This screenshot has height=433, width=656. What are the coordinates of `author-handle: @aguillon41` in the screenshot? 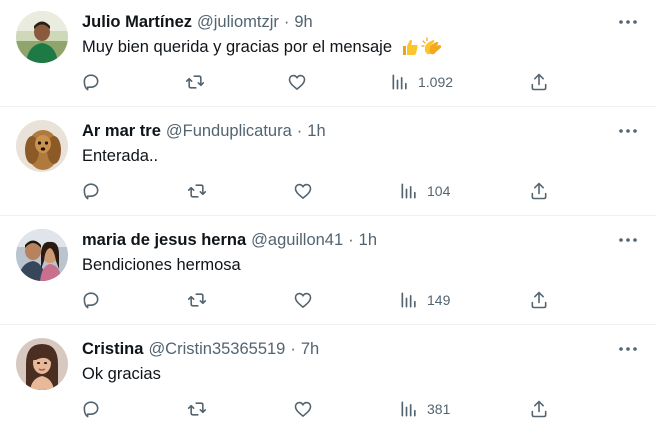 It's located at (297, 240).